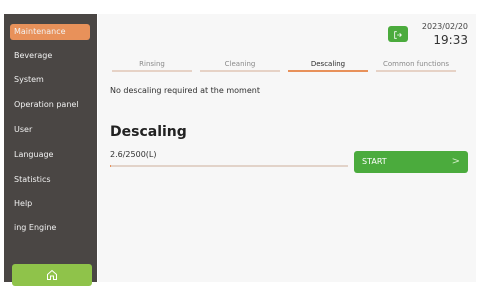 Image resolution: width=480 pixels, height=287 pixels. I want to click on tab-label: Cleaning, so click(240, 64).